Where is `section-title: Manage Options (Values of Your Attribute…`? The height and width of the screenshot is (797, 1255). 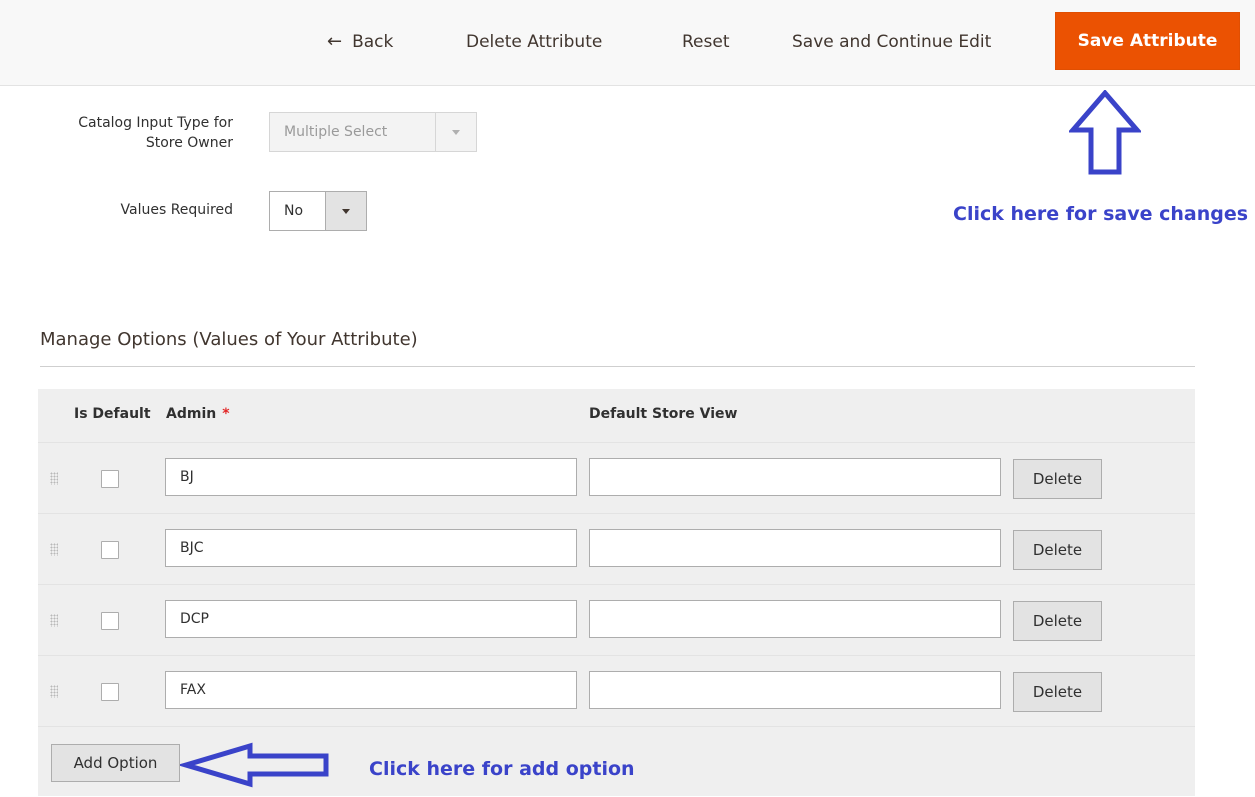
section-title: Manage Options (Values of Your Attribute… is located at coordinates (229, 339).